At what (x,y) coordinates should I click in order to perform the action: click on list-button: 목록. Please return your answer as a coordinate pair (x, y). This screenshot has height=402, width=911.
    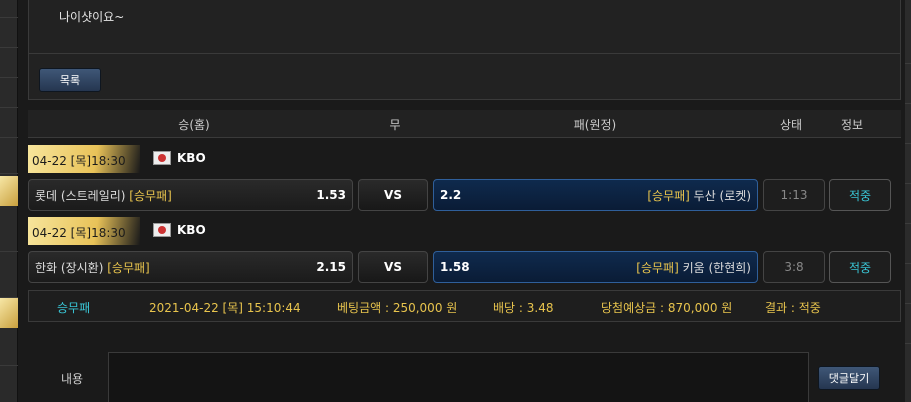
    Looking at the image, I should click on (70, 80).